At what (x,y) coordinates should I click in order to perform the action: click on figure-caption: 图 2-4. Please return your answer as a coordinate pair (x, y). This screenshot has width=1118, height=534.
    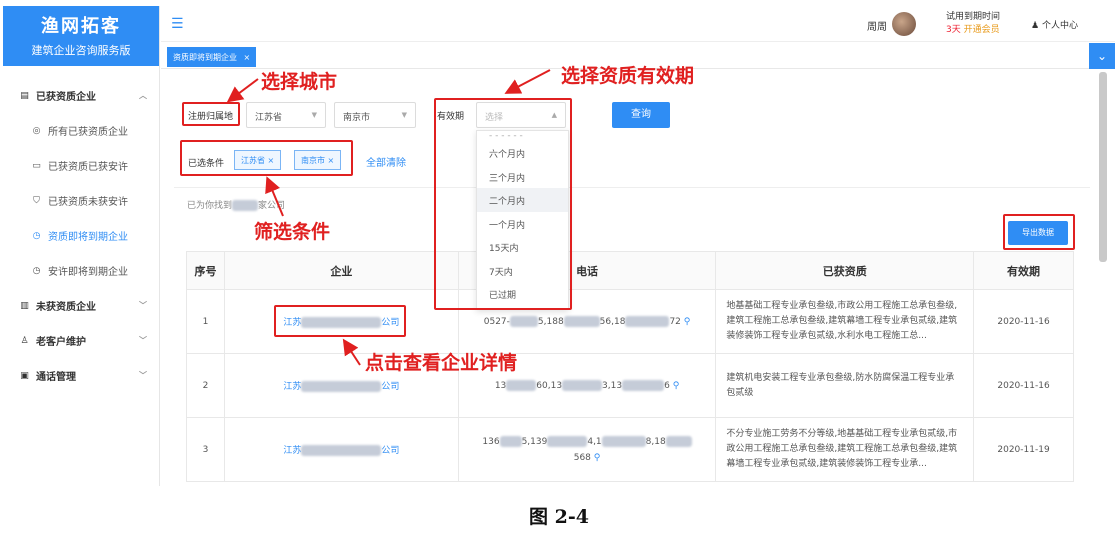
    Looking at the image, I should click on (559, 517).